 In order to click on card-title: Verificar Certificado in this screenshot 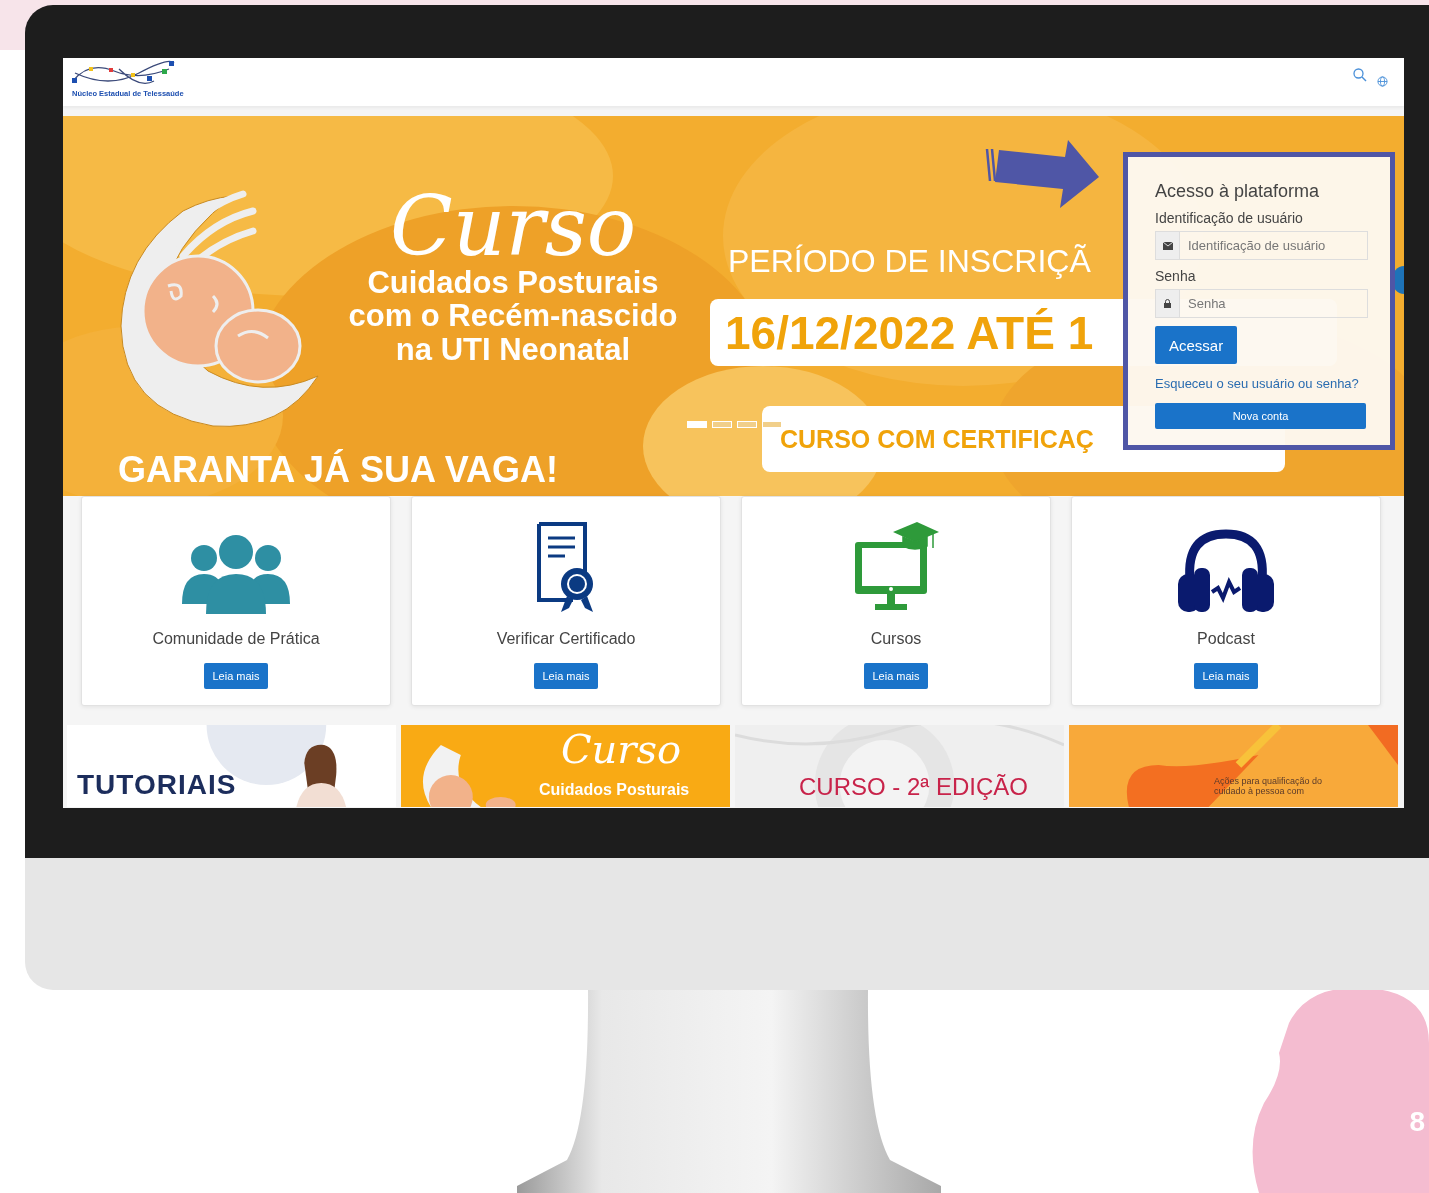, I will do `click(566, 639)`.